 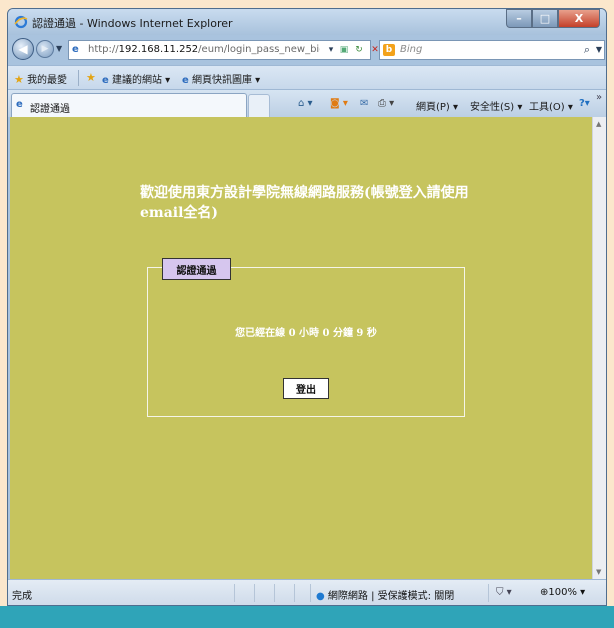 I want to click on more-commands-button: », so click(x=599, y=97).